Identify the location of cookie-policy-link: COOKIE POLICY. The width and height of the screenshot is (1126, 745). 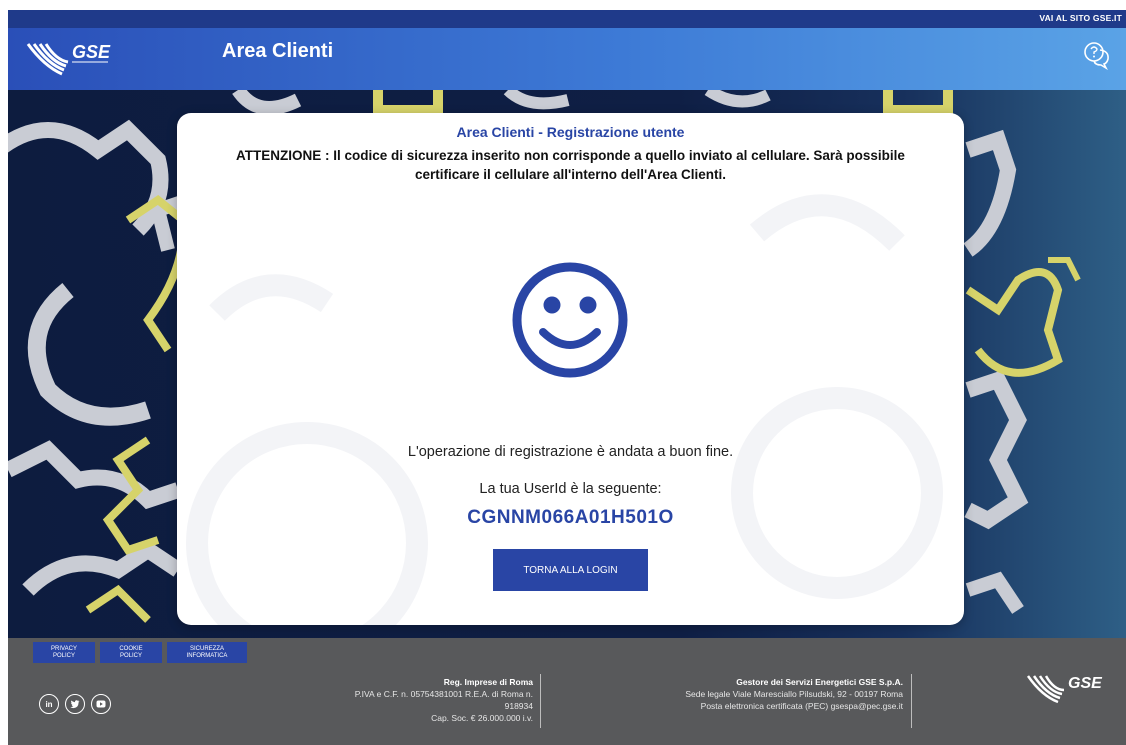
(131, 652).